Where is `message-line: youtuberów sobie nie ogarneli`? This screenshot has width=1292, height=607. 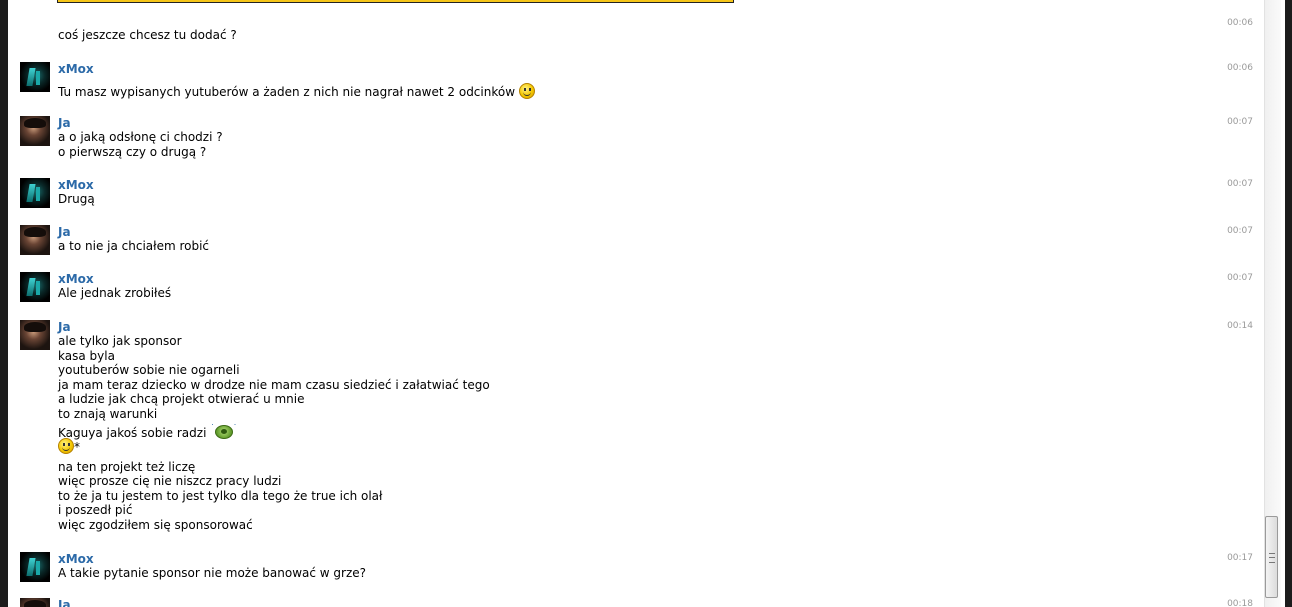 message-line: youtuberów sobie nie ogarneli is located at coordinates (149, 370).